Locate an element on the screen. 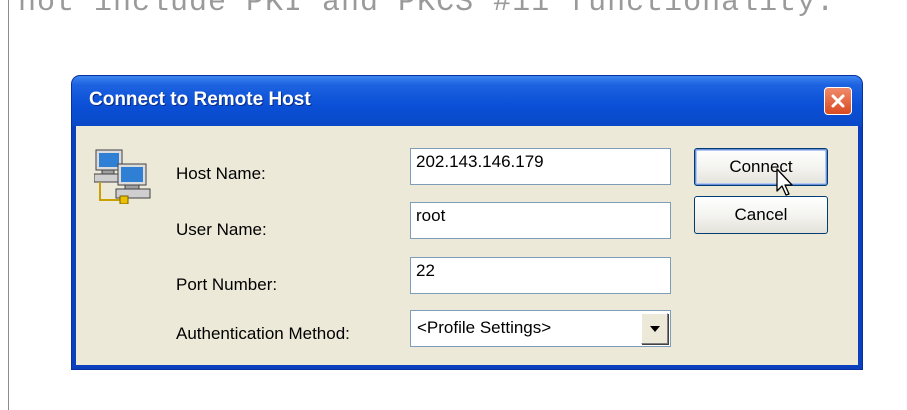  mouse-pointer-icon is located at coordinates (784, 182).